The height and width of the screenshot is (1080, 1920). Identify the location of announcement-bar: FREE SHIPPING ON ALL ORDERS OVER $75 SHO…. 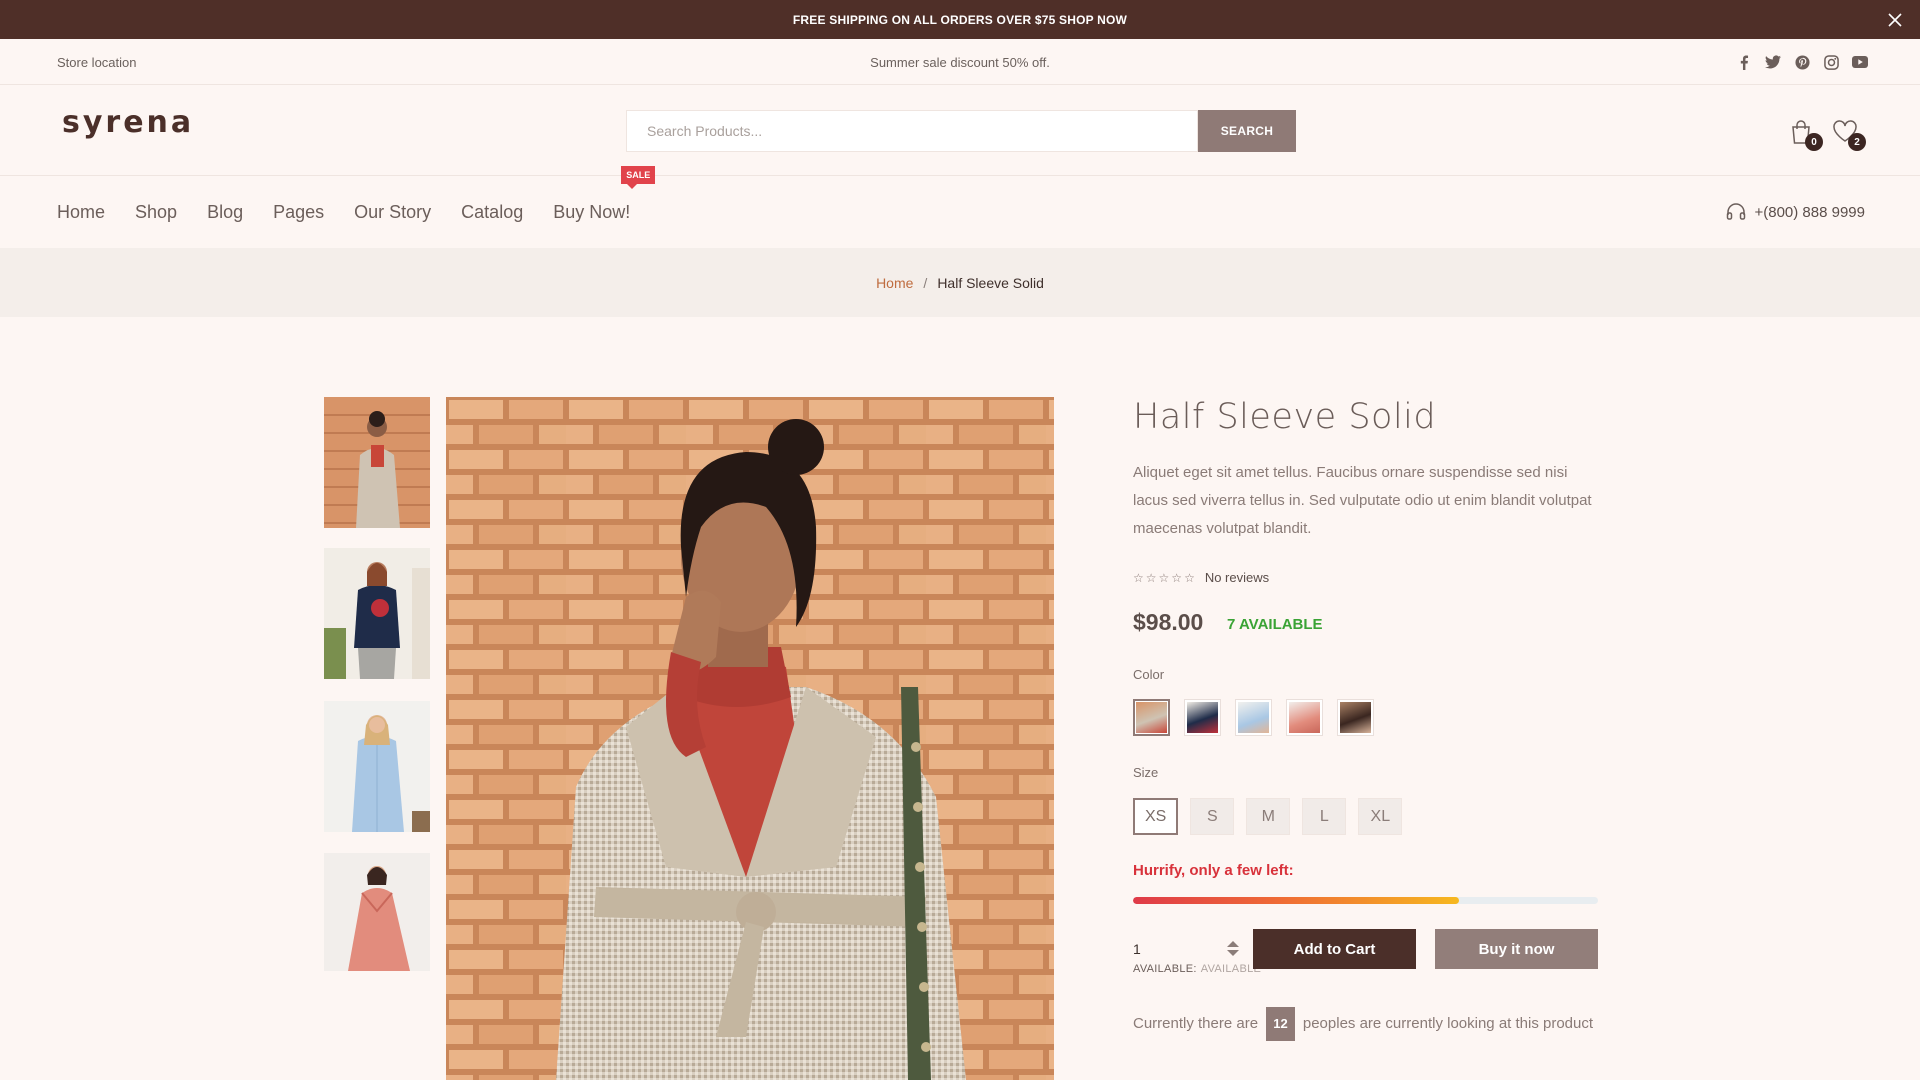
(960, 19).